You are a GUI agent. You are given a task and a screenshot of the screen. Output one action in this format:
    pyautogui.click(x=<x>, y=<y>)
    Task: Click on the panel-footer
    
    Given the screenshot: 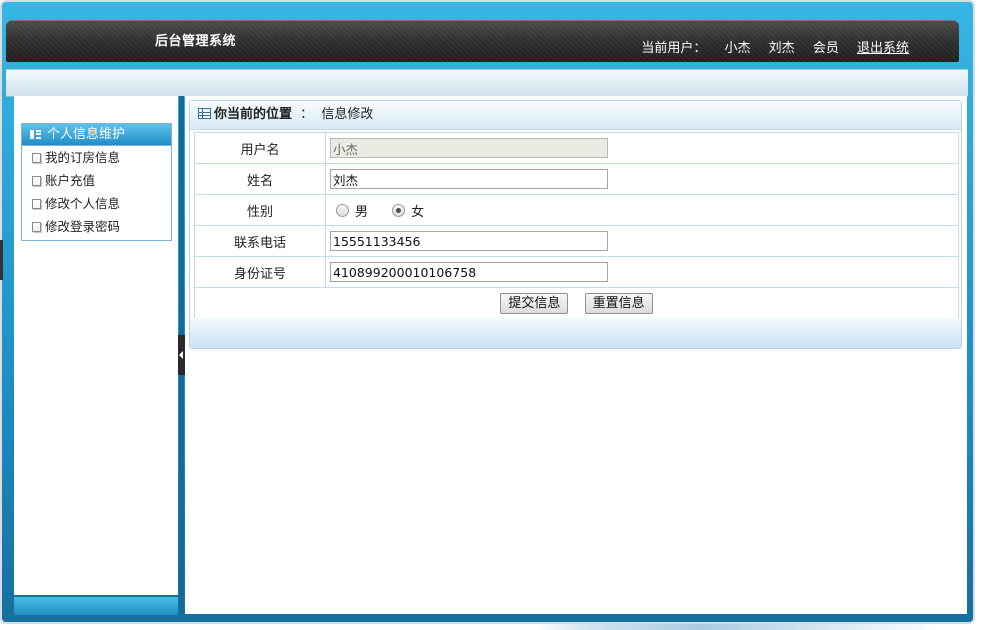 What is the action you would take?
    pyautogui.click(x=575, y=333)
    